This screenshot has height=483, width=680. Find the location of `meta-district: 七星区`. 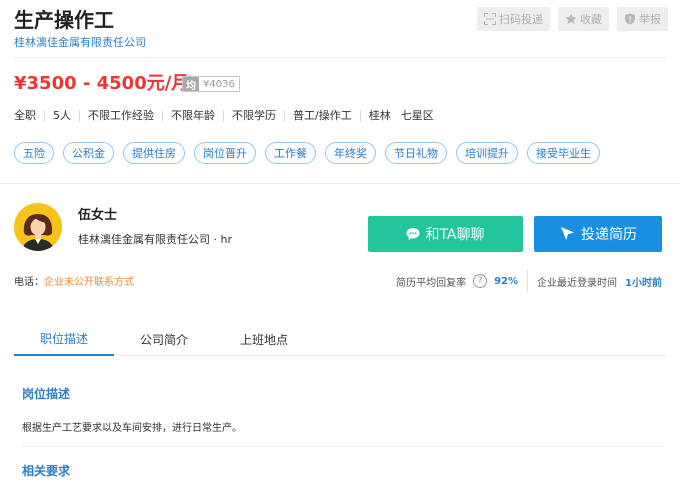

meta-district: 七星区 is located at coordinates (417, 115).